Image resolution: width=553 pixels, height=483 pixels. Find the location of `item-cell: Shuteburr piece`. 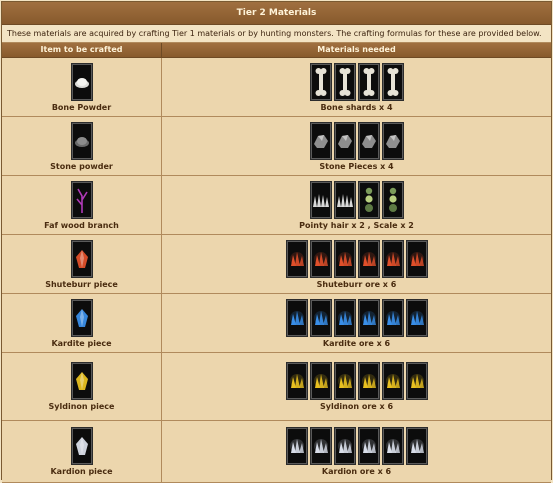

item-cell: Shuteburr piece is located at coordinates (82, 264).